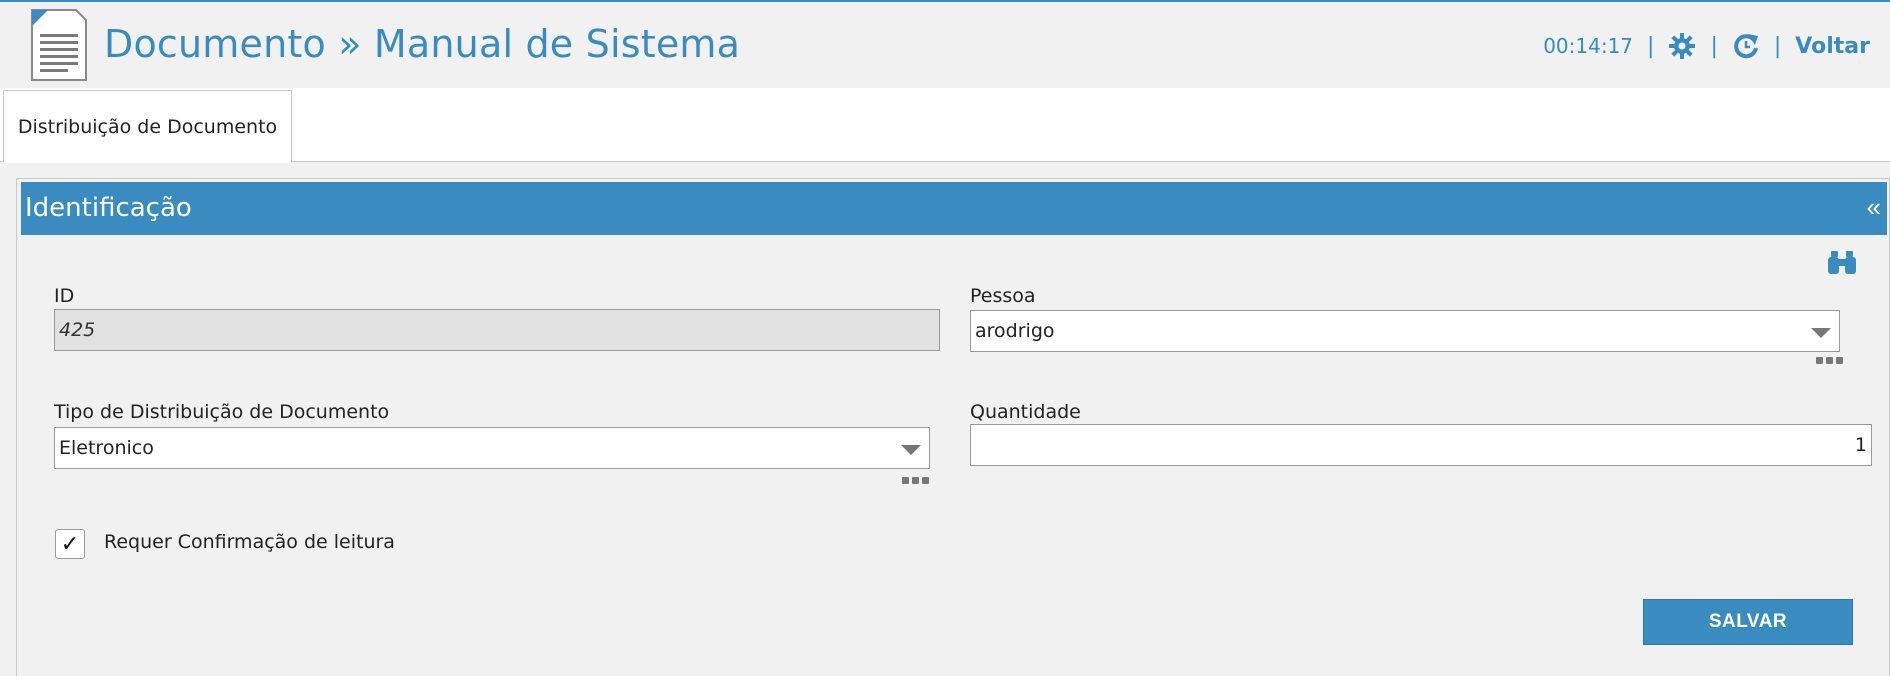 This screenshot has height=676, width=1890. What do you see at coordinates (1748, 622) in the screenshot?
I see `save-button: SALVAR` at bounding box center [1748, 622].